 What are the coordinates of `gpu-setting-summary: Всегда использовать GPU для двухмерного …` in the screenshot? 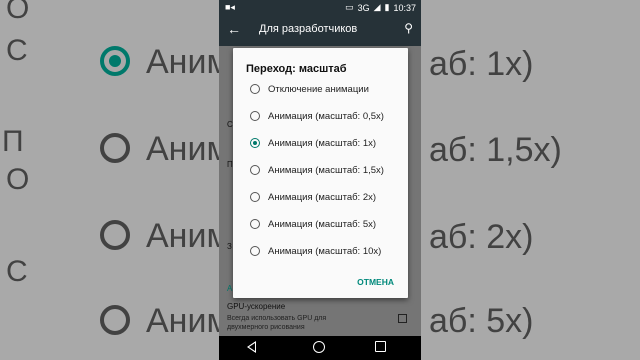 It's located at (277, 323).